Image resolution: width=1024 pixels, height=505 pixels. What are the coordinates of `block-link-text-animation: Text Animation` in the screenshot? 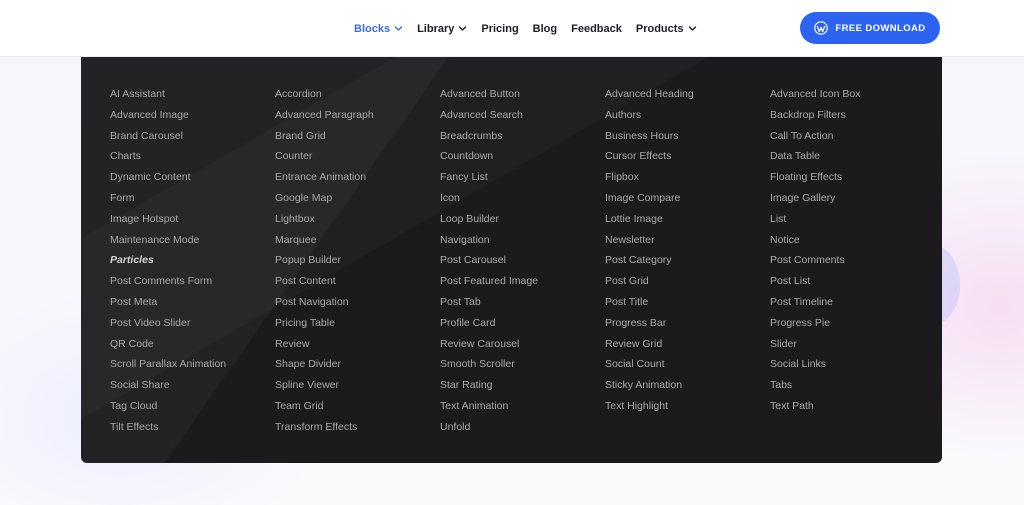 It's located at (522, 408).